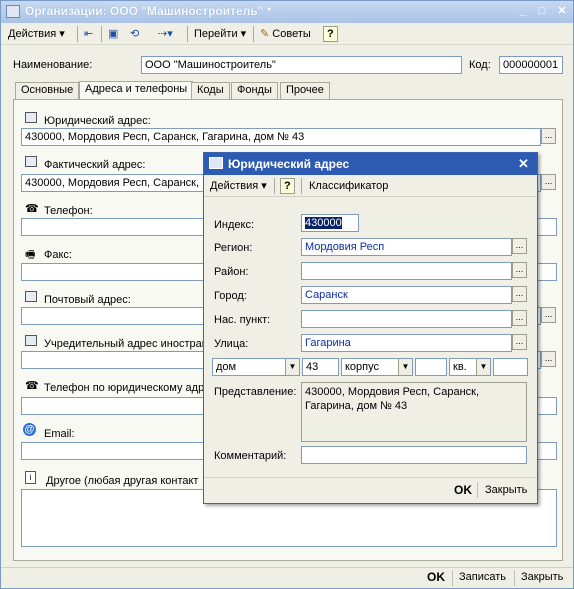 The height and width of the screenshot is (589, 574). Describe the element at coordinates (148, 11) in the screenshot. I see `window-title: Организации: ООО "Машиностроитель" *` at that location.